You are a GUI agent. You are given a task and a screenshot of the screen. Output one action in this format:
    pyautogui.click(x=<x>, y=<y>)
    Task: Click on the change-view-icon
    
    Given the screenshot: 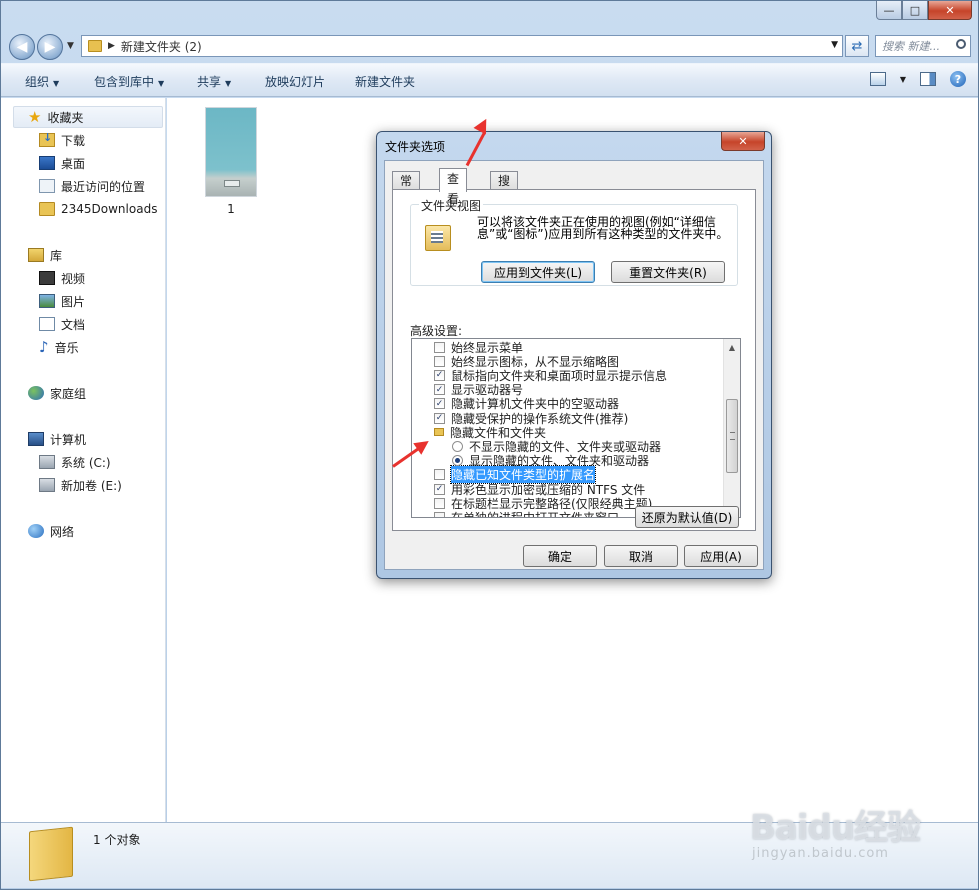 What is the action you would take?
    pyautogui.click(x=877, y=79)
    